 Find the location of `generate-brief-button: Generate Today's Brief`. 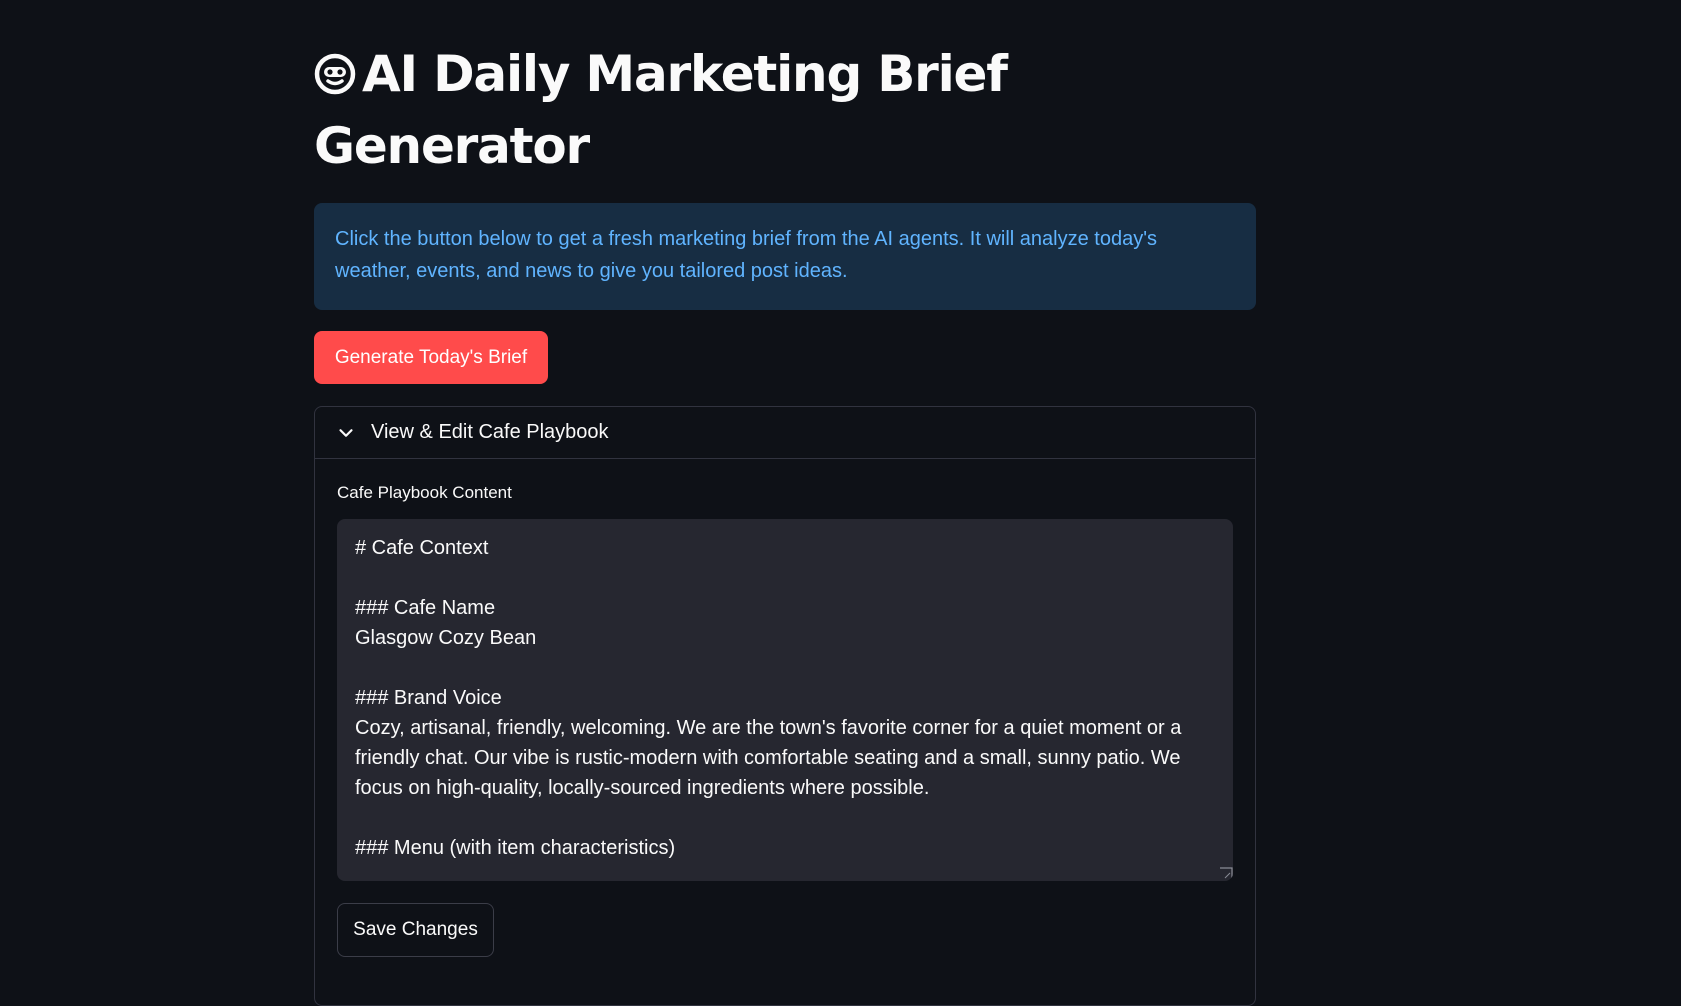

generate-brief-button: Generate Today's Brief is located at coordinates (431, 357).